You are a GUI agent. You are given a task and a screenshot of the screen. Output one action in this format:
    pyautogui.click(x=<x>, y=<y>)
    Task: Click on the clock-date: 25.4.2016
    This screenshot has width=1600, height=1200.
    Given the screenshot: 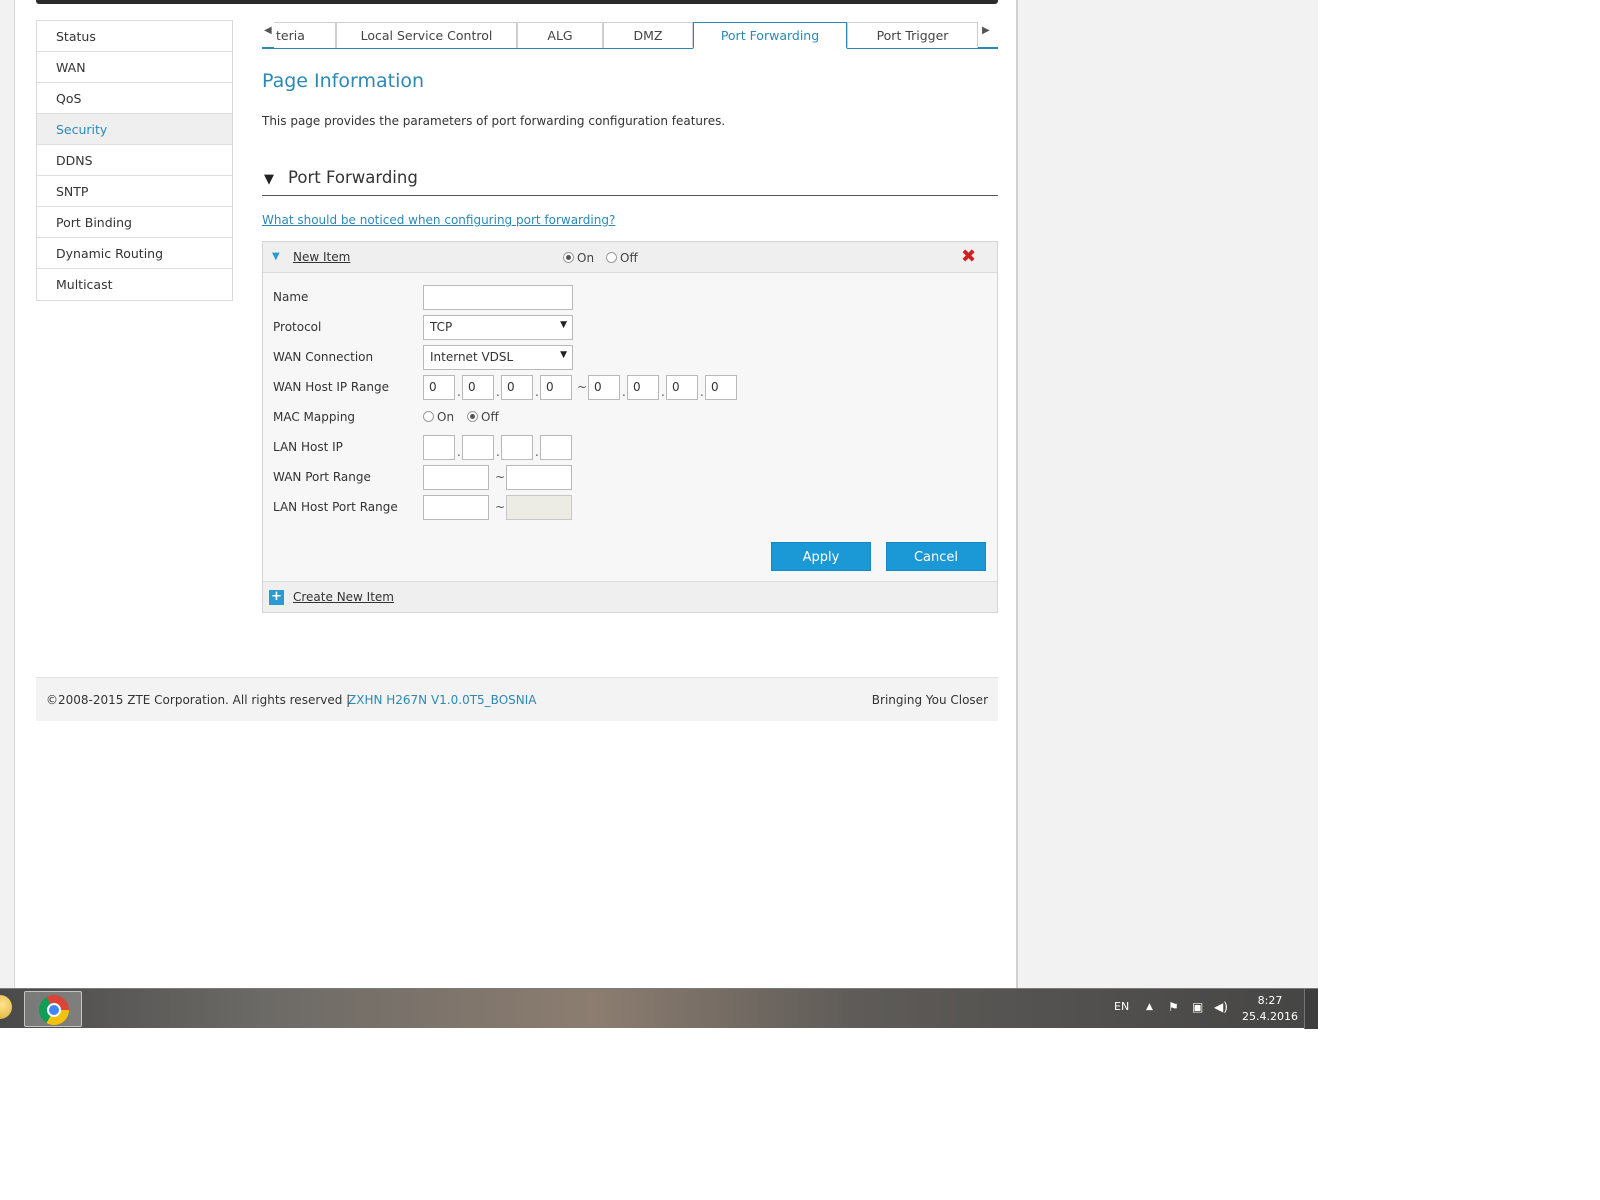 What is the action you would take?
    pyautogui.click(x=1270, y=1016)
    